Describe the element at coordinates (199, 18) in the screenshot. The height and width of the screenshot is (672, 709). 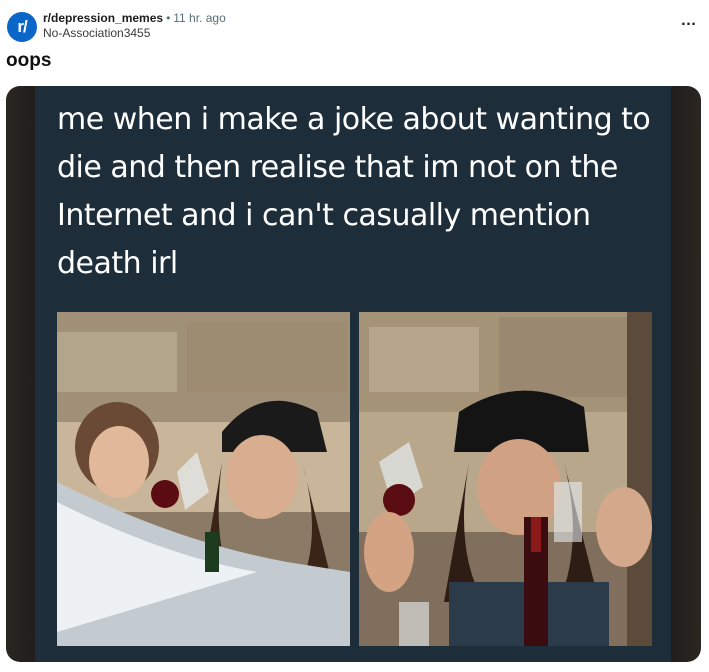
I see `post-time: 11 hr. ago` at that location.